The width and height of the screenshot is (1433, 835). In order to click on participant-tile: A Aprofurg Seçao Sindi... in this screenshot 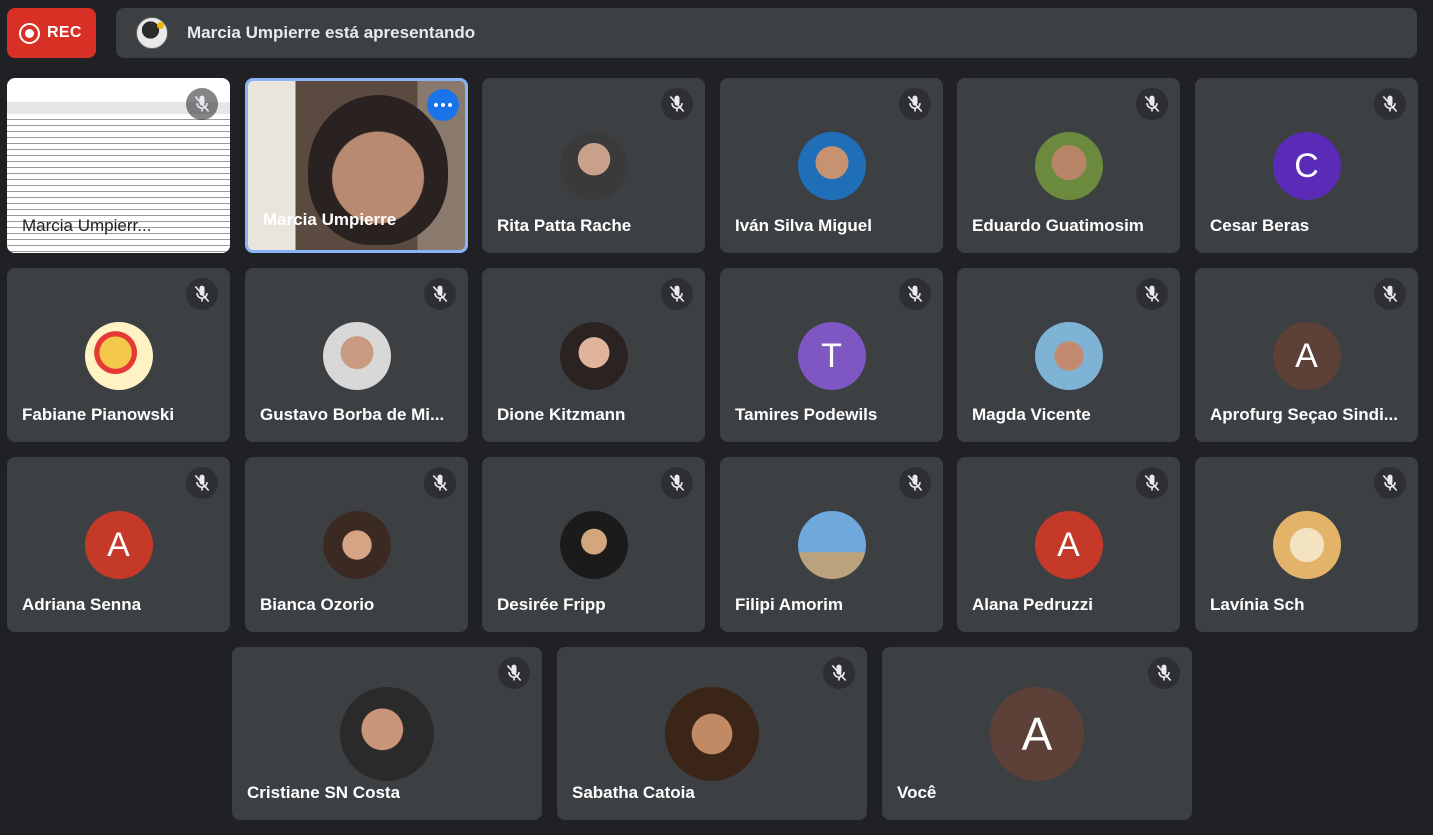, I will do `click(1306, 355)`.